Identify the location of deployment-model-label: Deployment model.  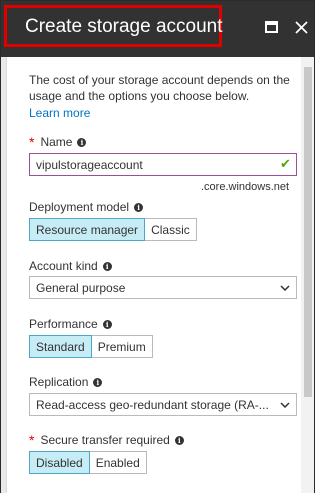
(79, 207).